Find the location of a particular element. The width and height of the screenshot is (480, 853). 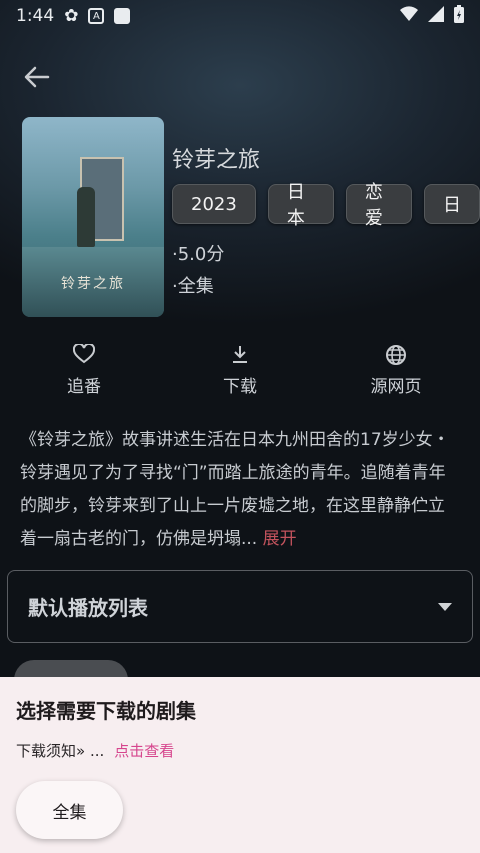

tag-region: 日本 is located at coordinates (300, 205).